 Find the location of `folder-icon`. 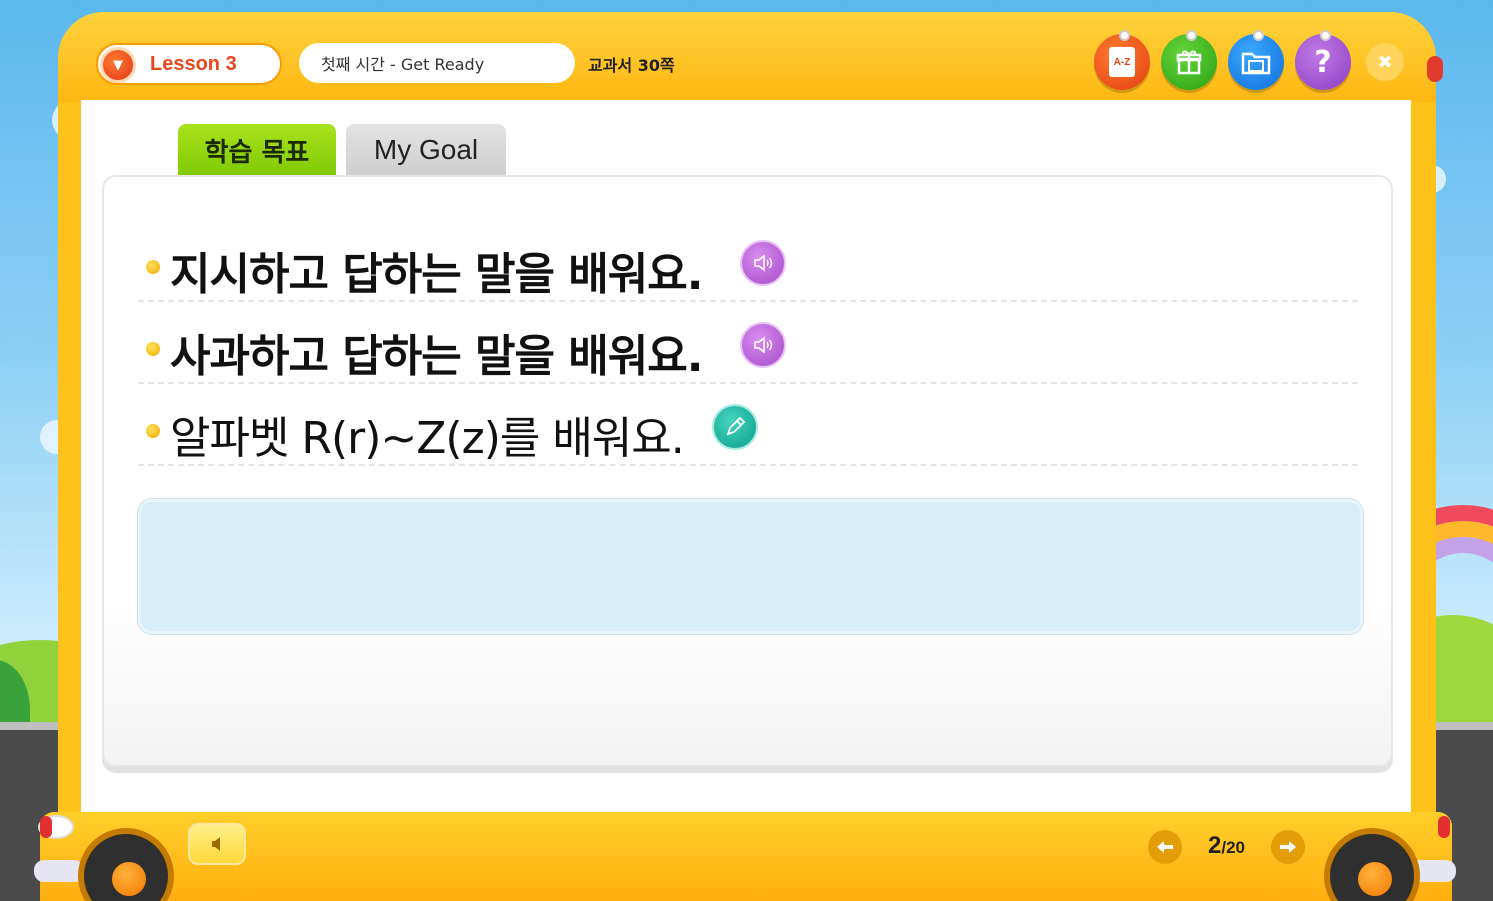

folder-icon is located at coordinates (1256, 63).